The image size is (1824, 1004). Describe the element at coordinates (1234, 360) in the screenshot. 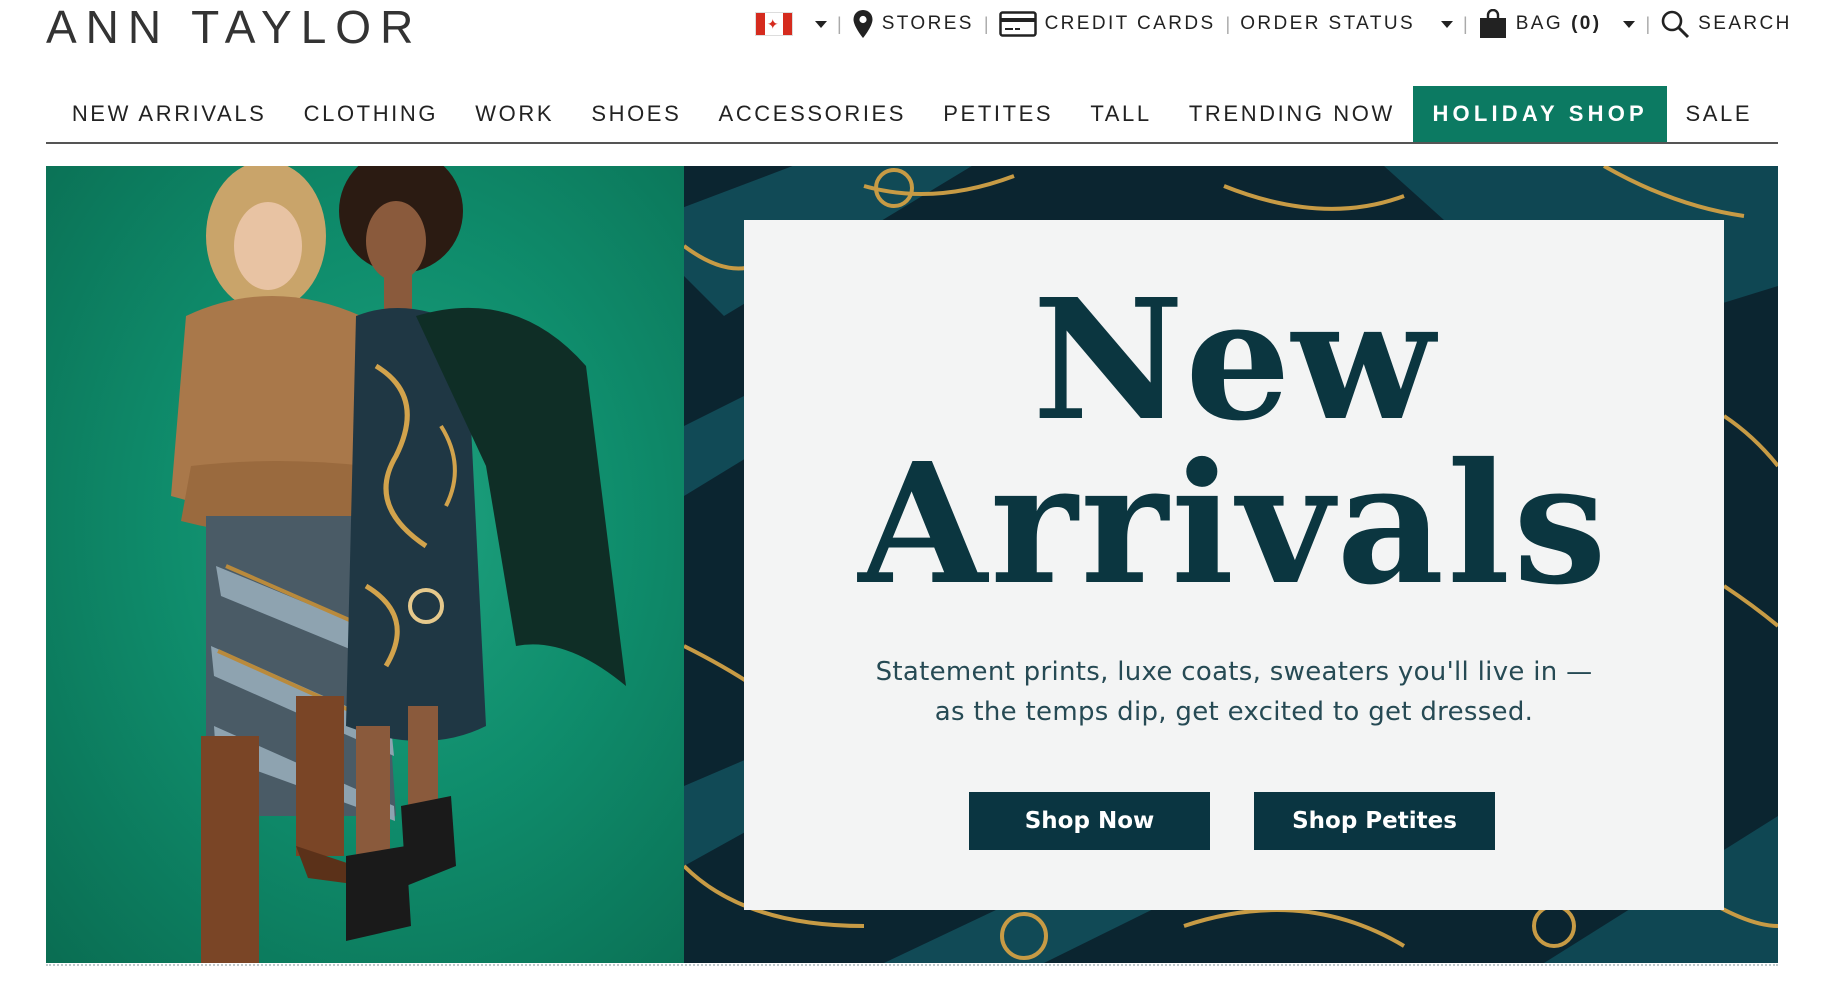

I see `hero-headline-line1: New` at that location.